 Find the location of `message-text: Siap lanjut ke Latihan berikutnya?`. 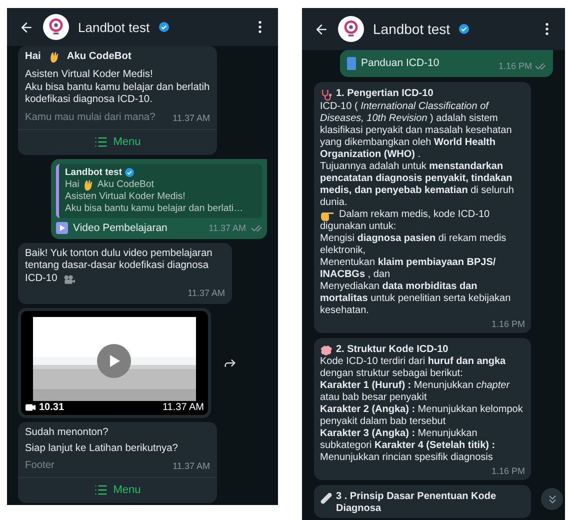

message-text: Siap lanjut ke Latihan berikutnya? is located at coordinates (101, 448).